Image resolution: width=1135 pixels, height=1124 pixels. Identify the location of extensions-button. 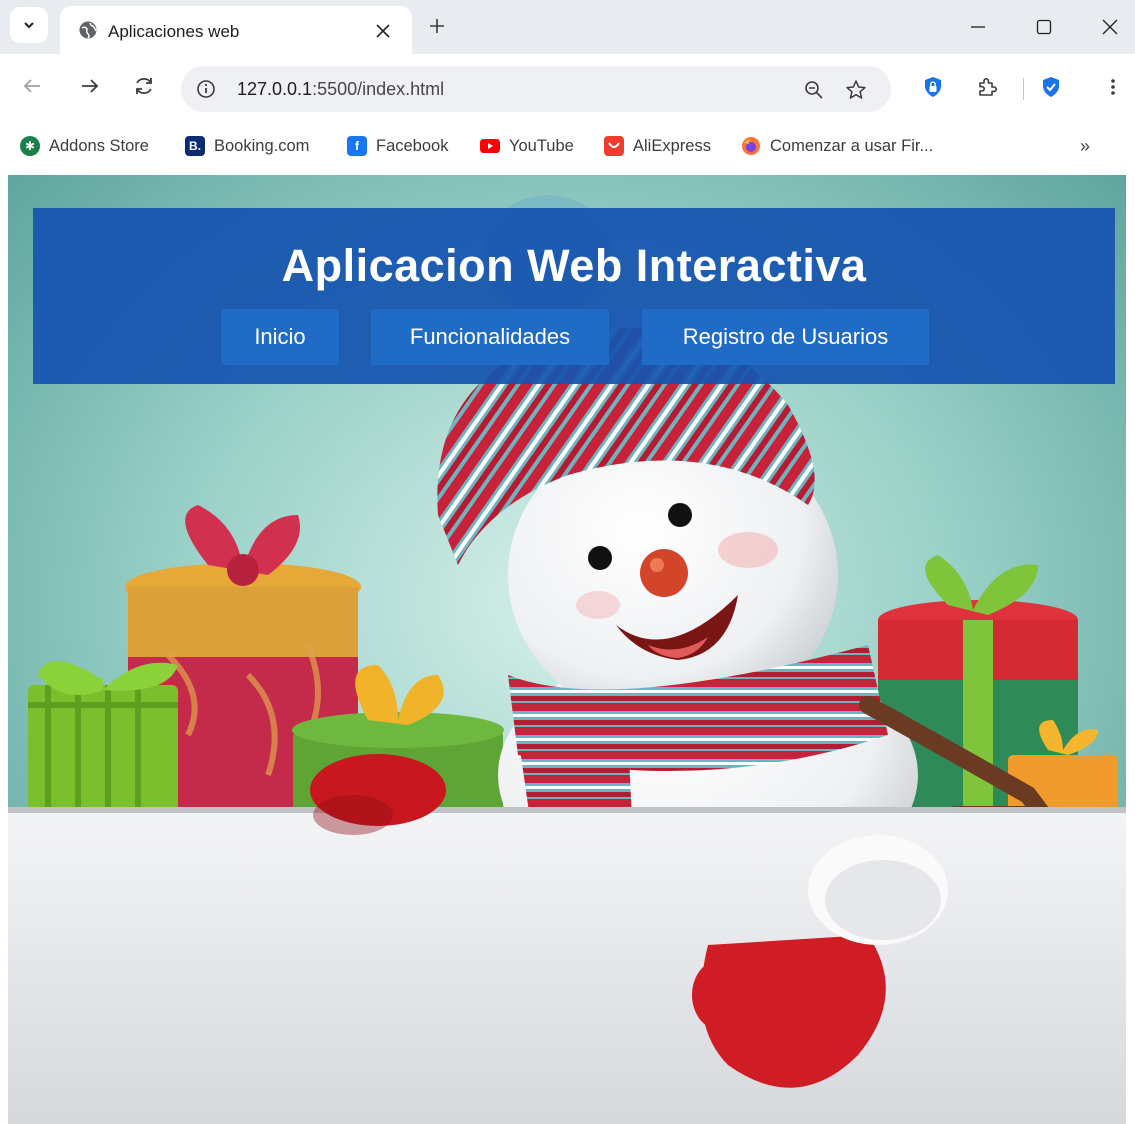
(987, 87).